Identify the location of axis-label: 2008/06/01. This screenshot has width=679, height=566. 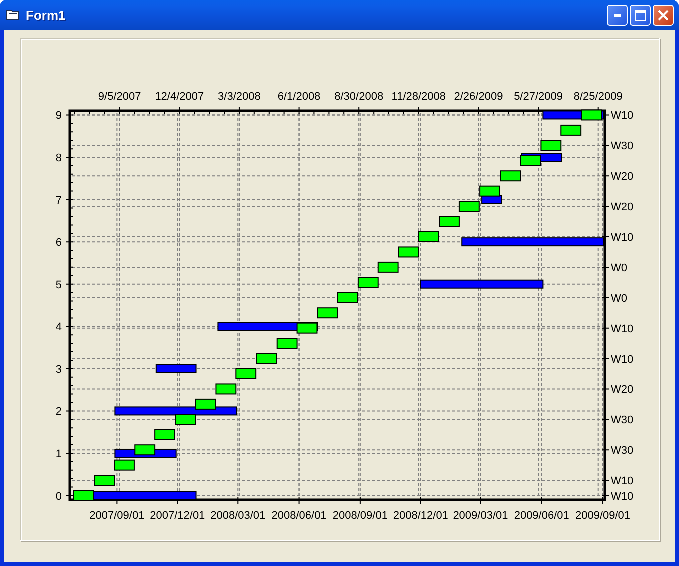
(299, 516).